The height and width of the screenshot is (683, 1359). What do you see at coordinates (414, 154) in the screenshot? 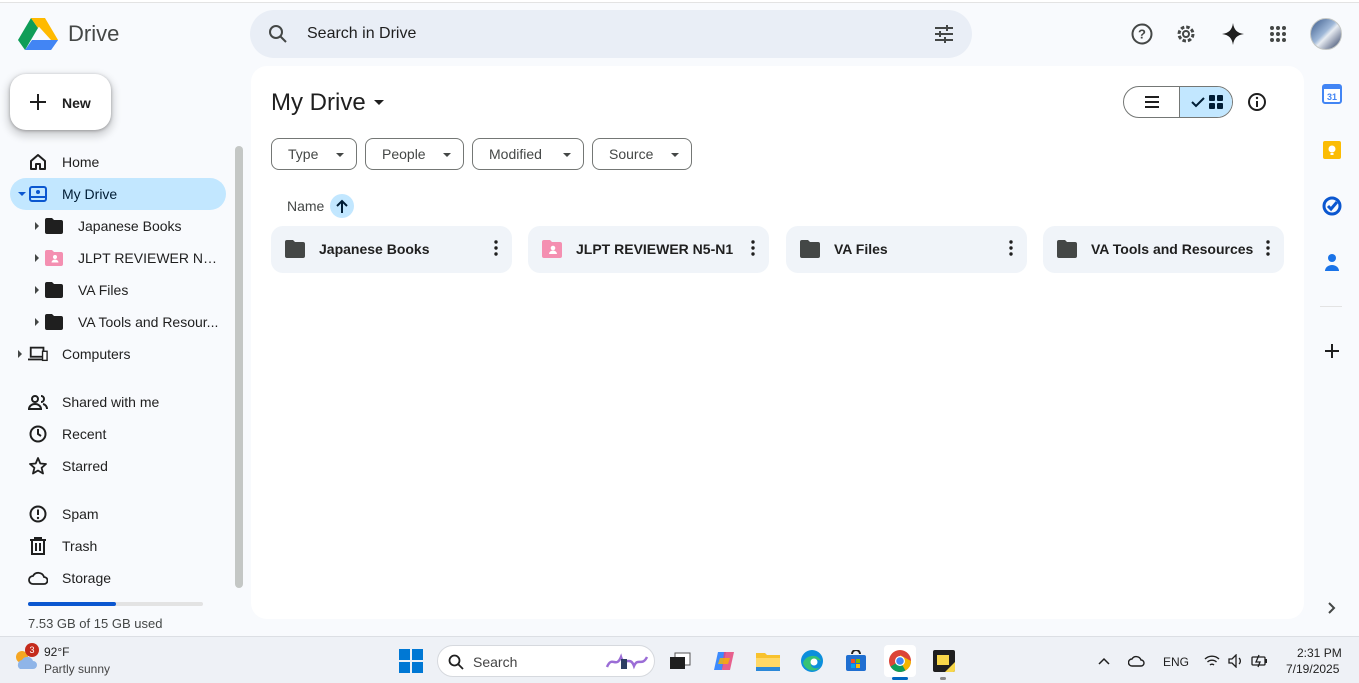
I see `filter-people-chip: People` at bounding box center [414, 154].